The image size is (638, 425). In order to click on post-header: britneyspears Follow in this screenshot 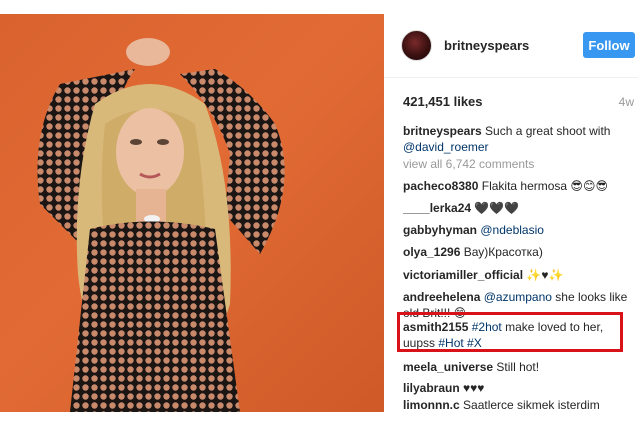, I will do `click(511, 46)`.